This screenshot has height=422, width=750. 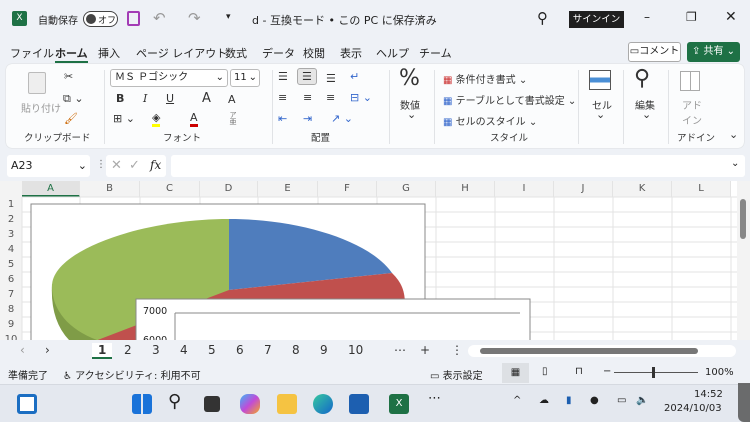 What do you see at coordinates (596, 19) in the screenshot?
I see `signin-button: サインイン` at bounding box center [596, 19].